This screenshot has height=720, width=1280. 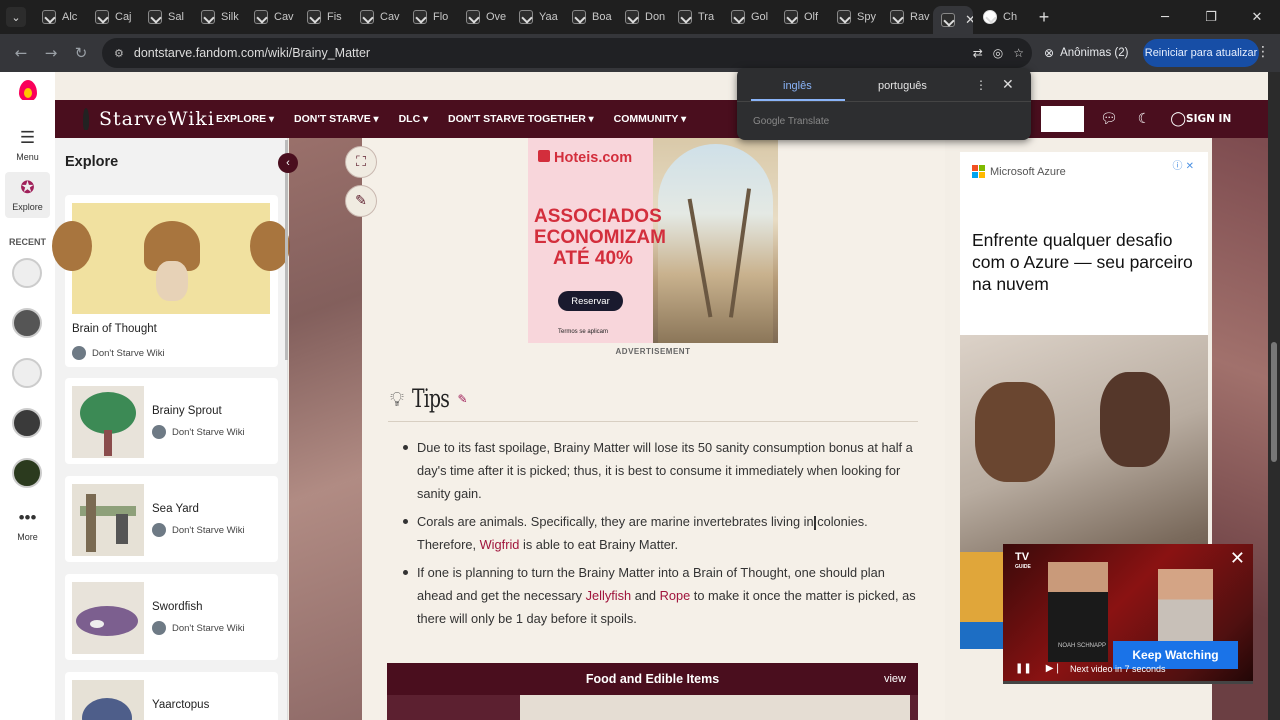 I want to click on explore-card: Yaarctopus, so click(x=171, y=696).